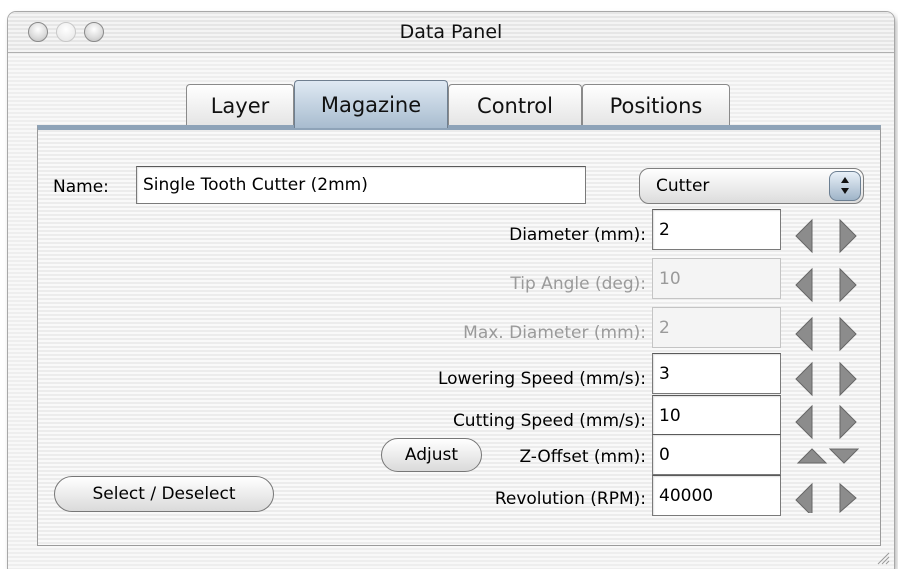 The height and width of the screenshot is (569, 898). What do you see at coordinates (582, 457) in the screenshot?
I see `z-offset-label: Z-Offset (mm):` at bounding box center [582, 457].